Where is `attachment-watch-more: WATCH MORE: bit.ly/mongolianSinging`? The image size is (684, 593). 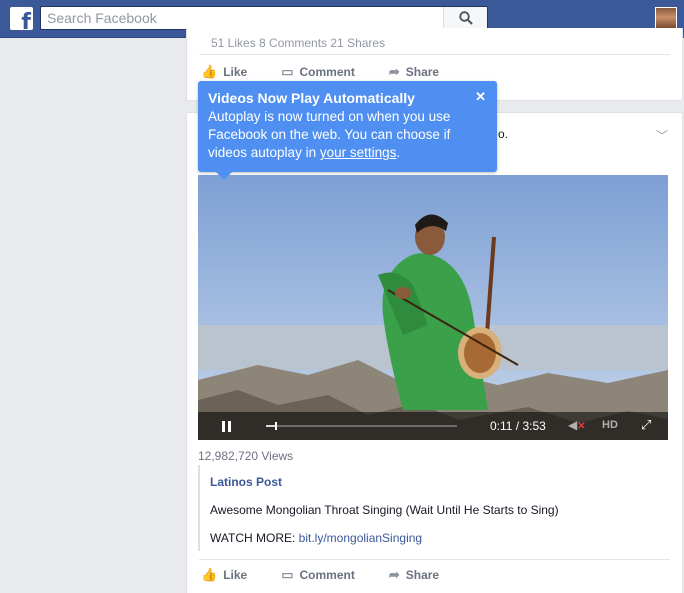 attachment-watch-more: WATCH MORE: bit.ly/mongolianSinging is located at coordinates (316, 538).